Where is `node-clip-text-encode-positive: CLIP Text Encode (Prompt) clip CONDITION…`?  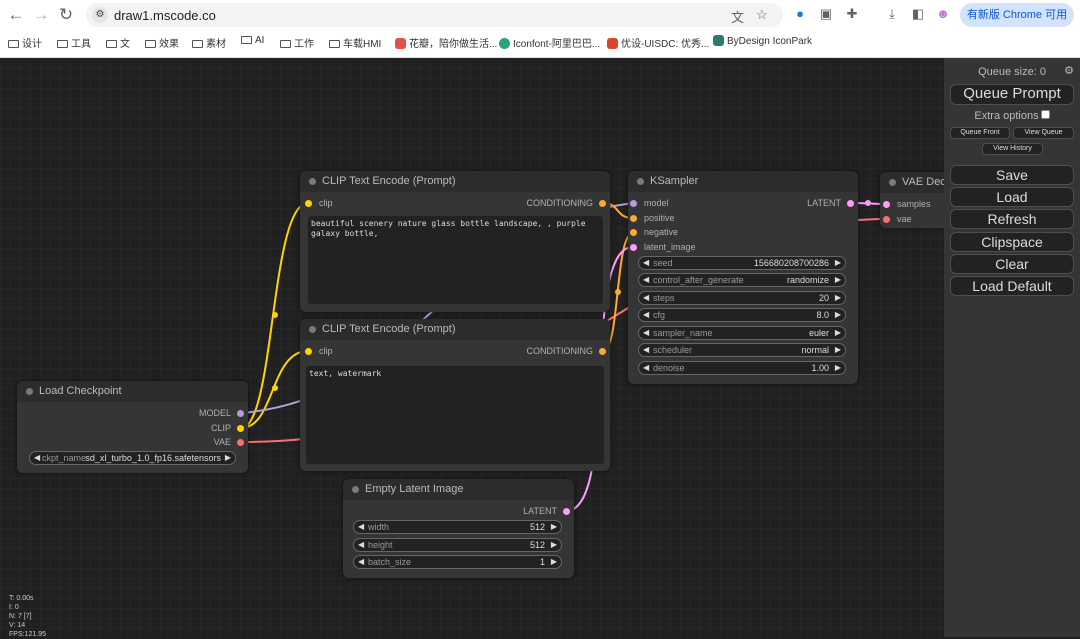
node-clip-text-encode-positive: CLIP Text Encode (Prompt) clip CONDITION… is located at coordinates (455, 241).